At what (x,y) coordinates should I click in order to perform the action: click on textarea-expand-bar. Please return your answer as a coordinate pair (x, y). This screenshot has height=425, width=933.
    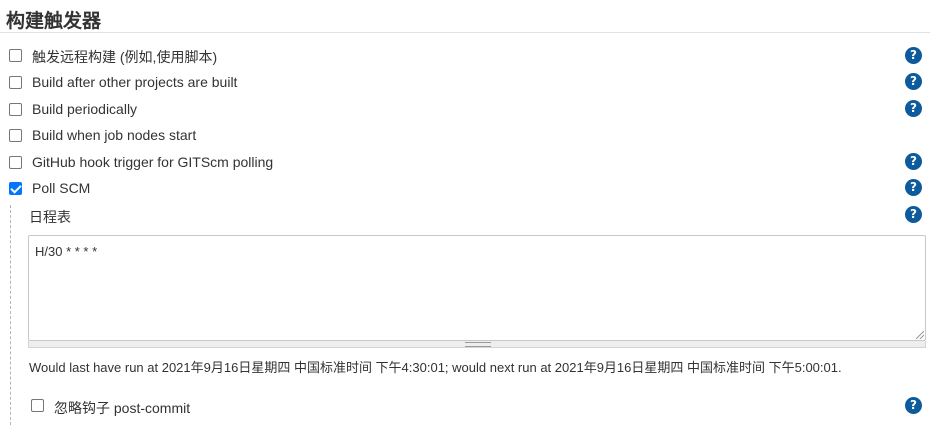
    Looking at the image, I should click on (477, 344).